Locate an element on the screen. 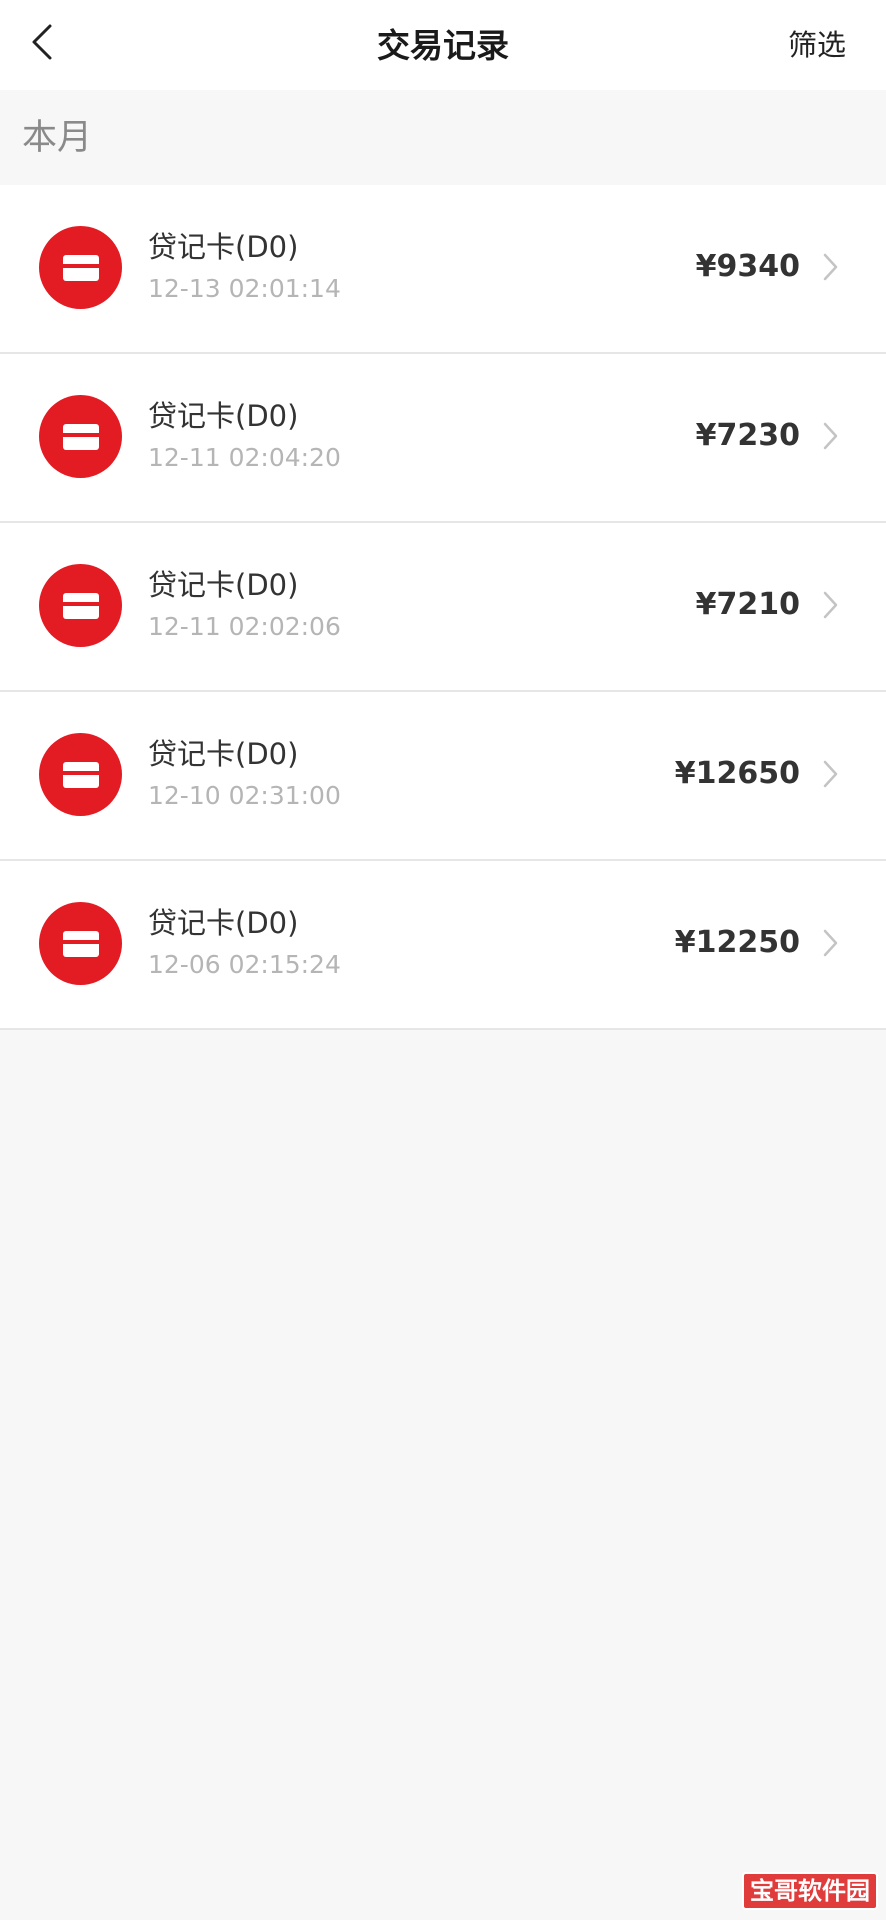 This screenshot has height=1920, width=886. transaction-amount: ¥12250 is located at coordinates (737, 942).